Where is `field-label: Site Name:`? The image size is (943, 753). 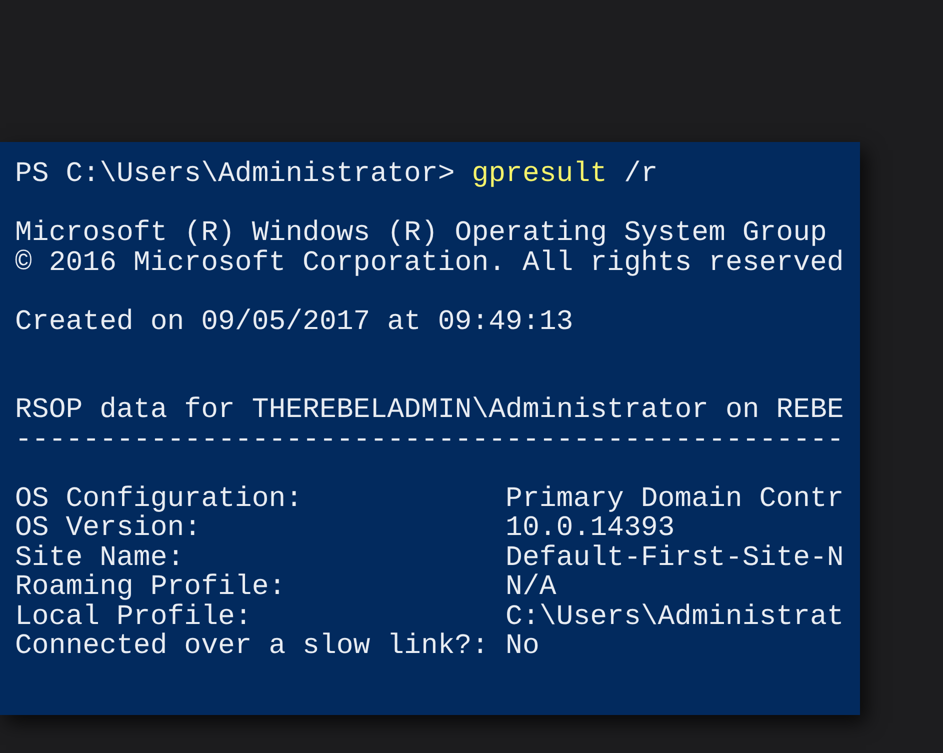 field-label: Site Name: is located at coordinates (100, 558).